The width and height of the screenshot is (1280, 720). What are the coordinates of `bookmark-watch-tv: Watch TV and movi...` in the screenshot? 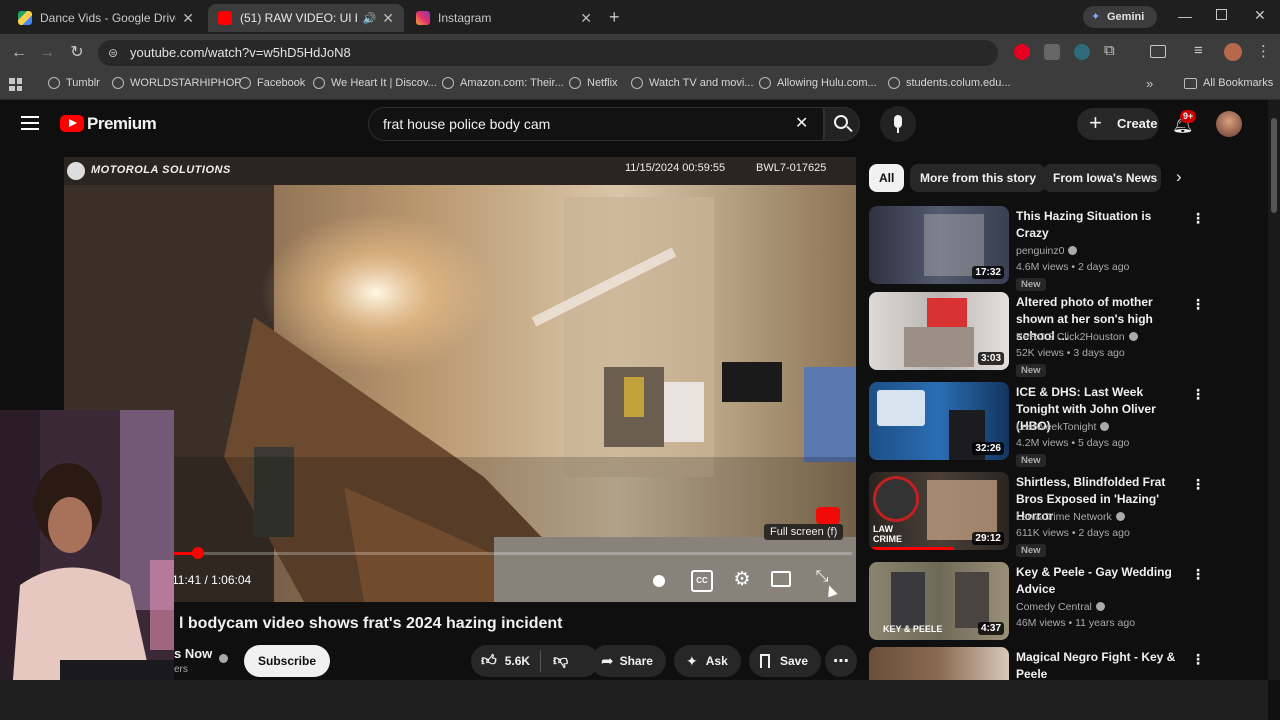 It's located at (692, 83).